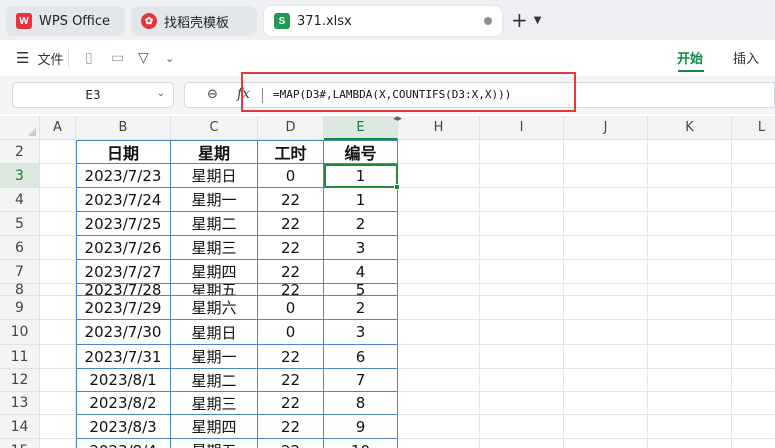  What do you see at coordinates (214, 427) in the screenshot?
I see `table-cell: 星期四` at bounding box center [214, 427].